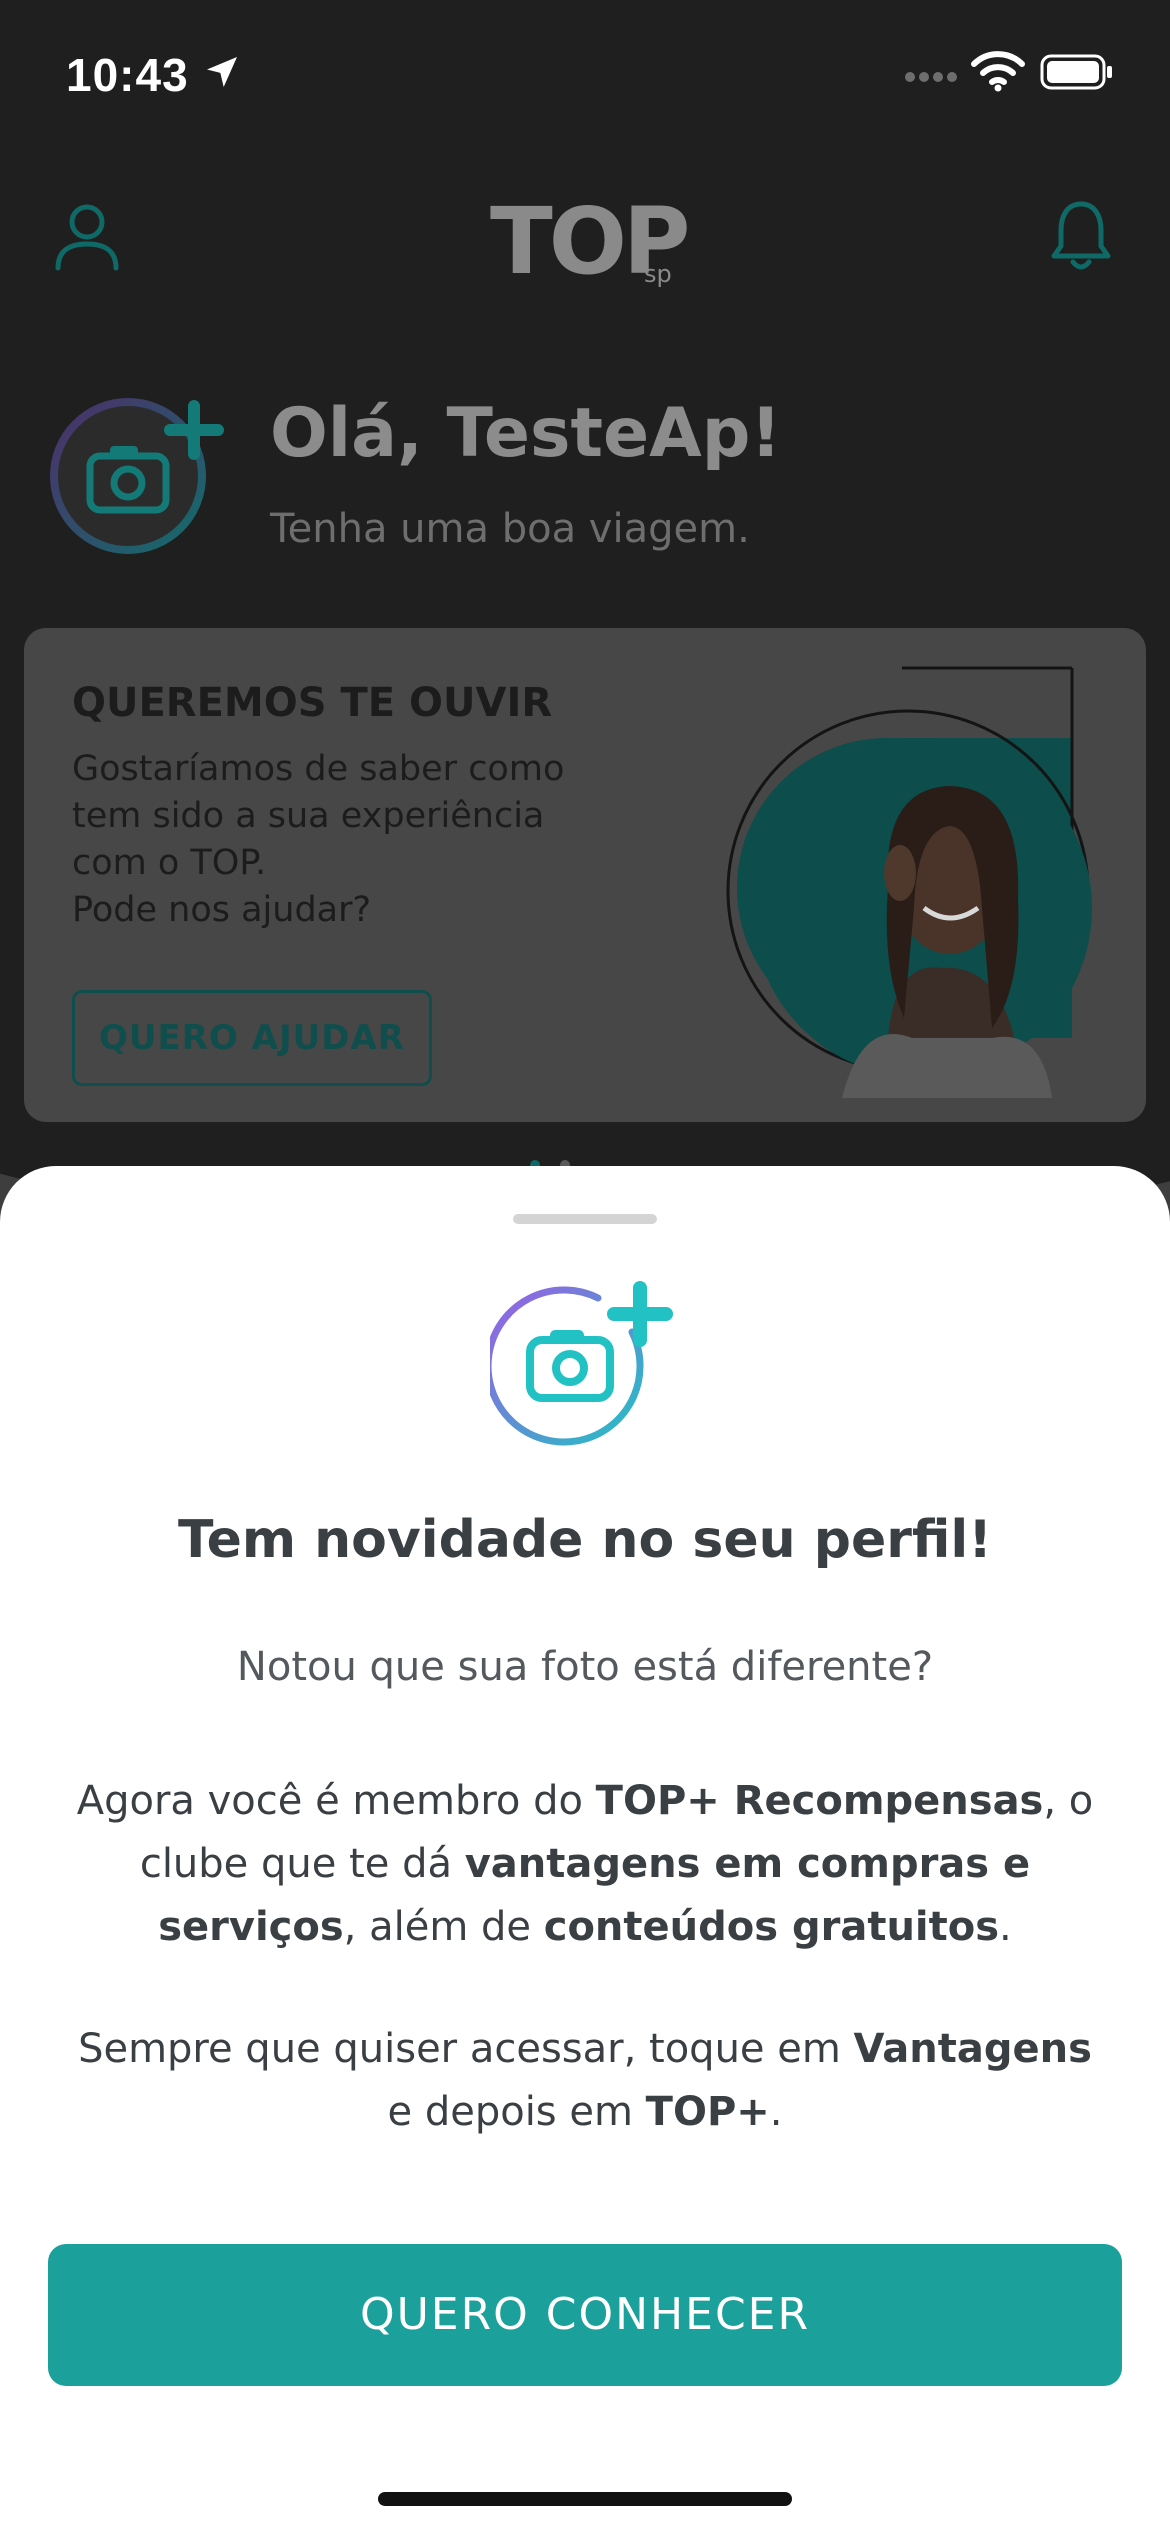 The height and width of the screenshot is (2532, 1170). Describe the element at coordinates (443, 1927) in the screenshot. I see `text-run: , além de` at that location.